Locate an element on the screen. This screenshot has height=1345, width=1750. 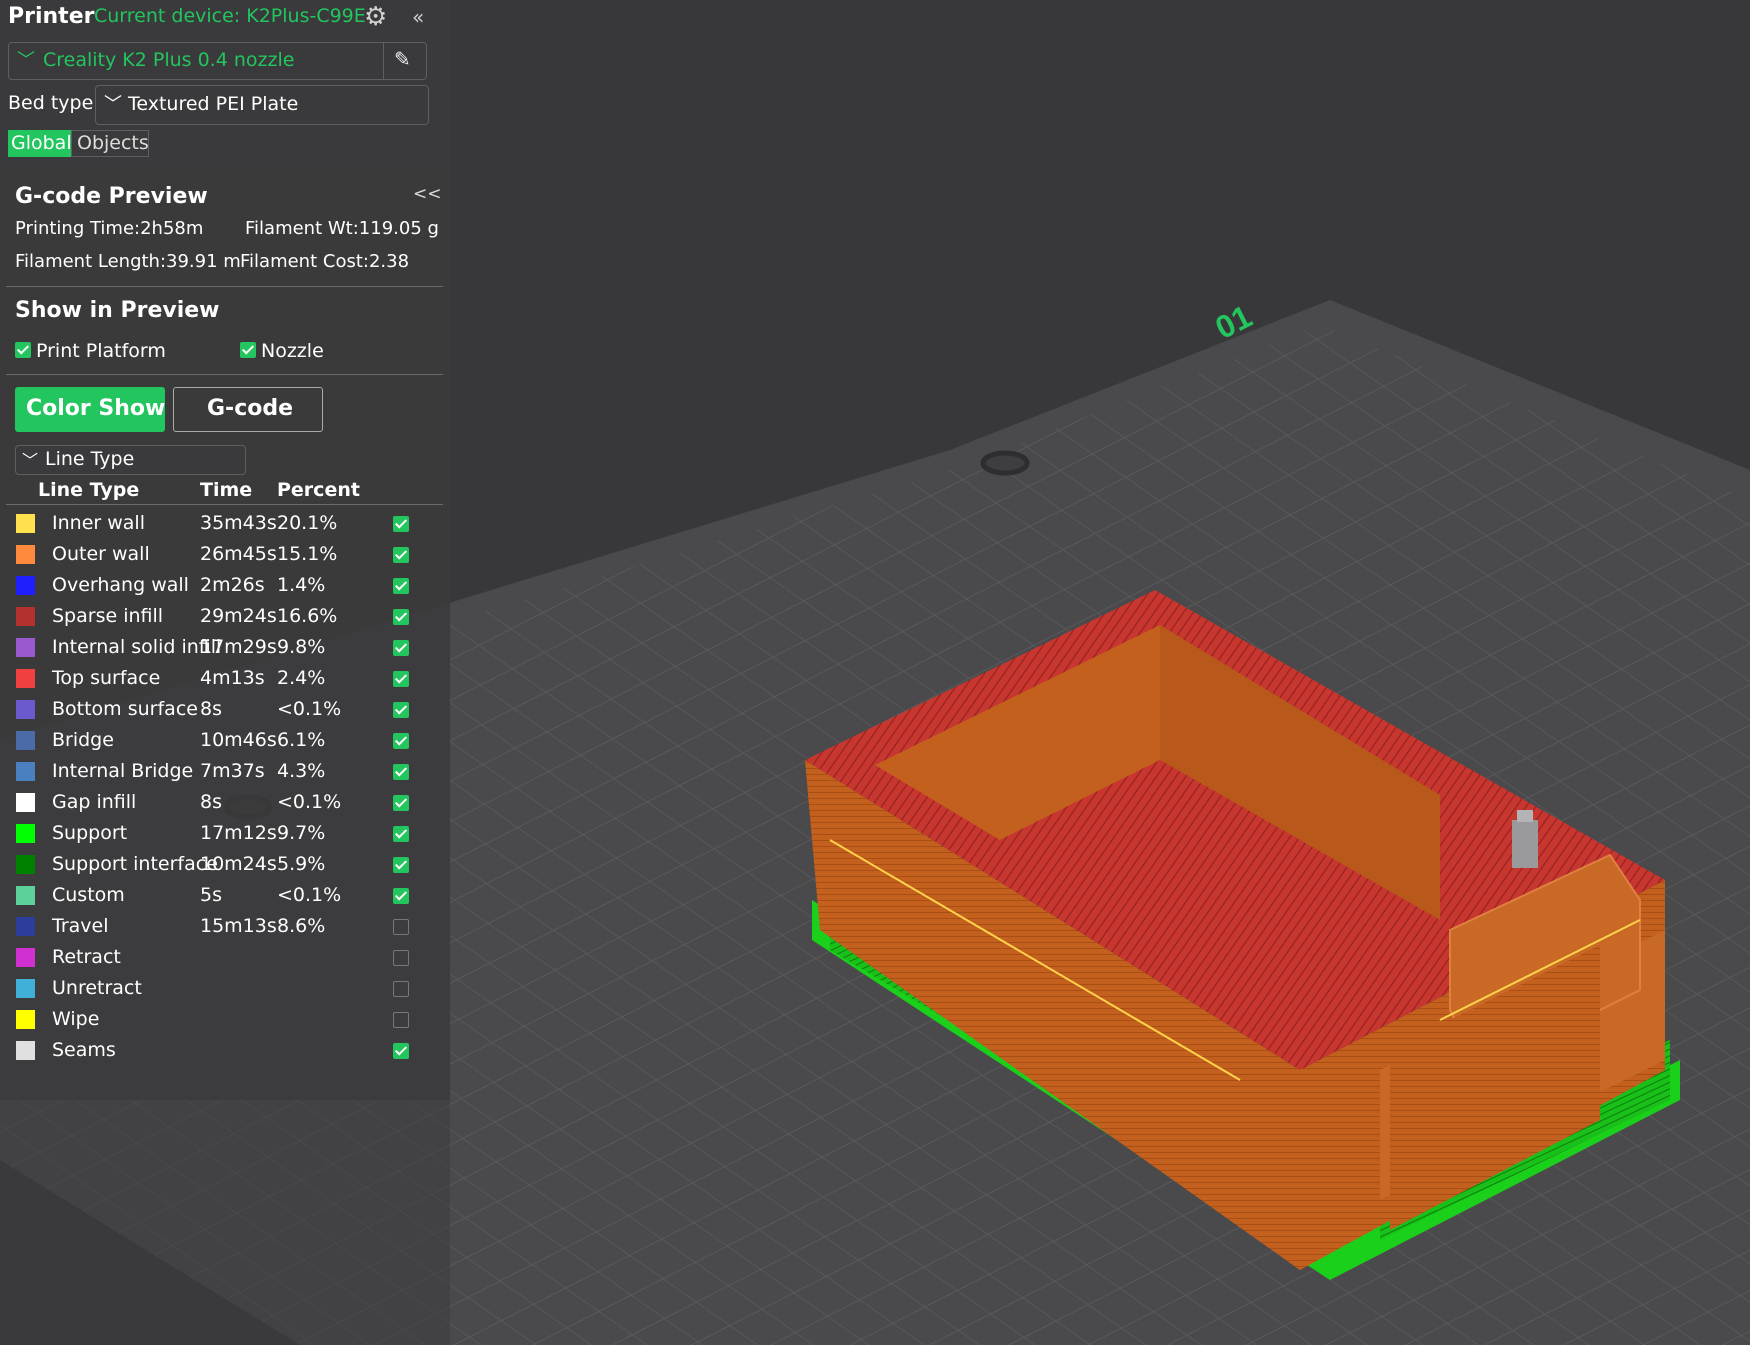
line-type-row: Top surface 4m13s 2.4% is located at coordinates (225, 678).